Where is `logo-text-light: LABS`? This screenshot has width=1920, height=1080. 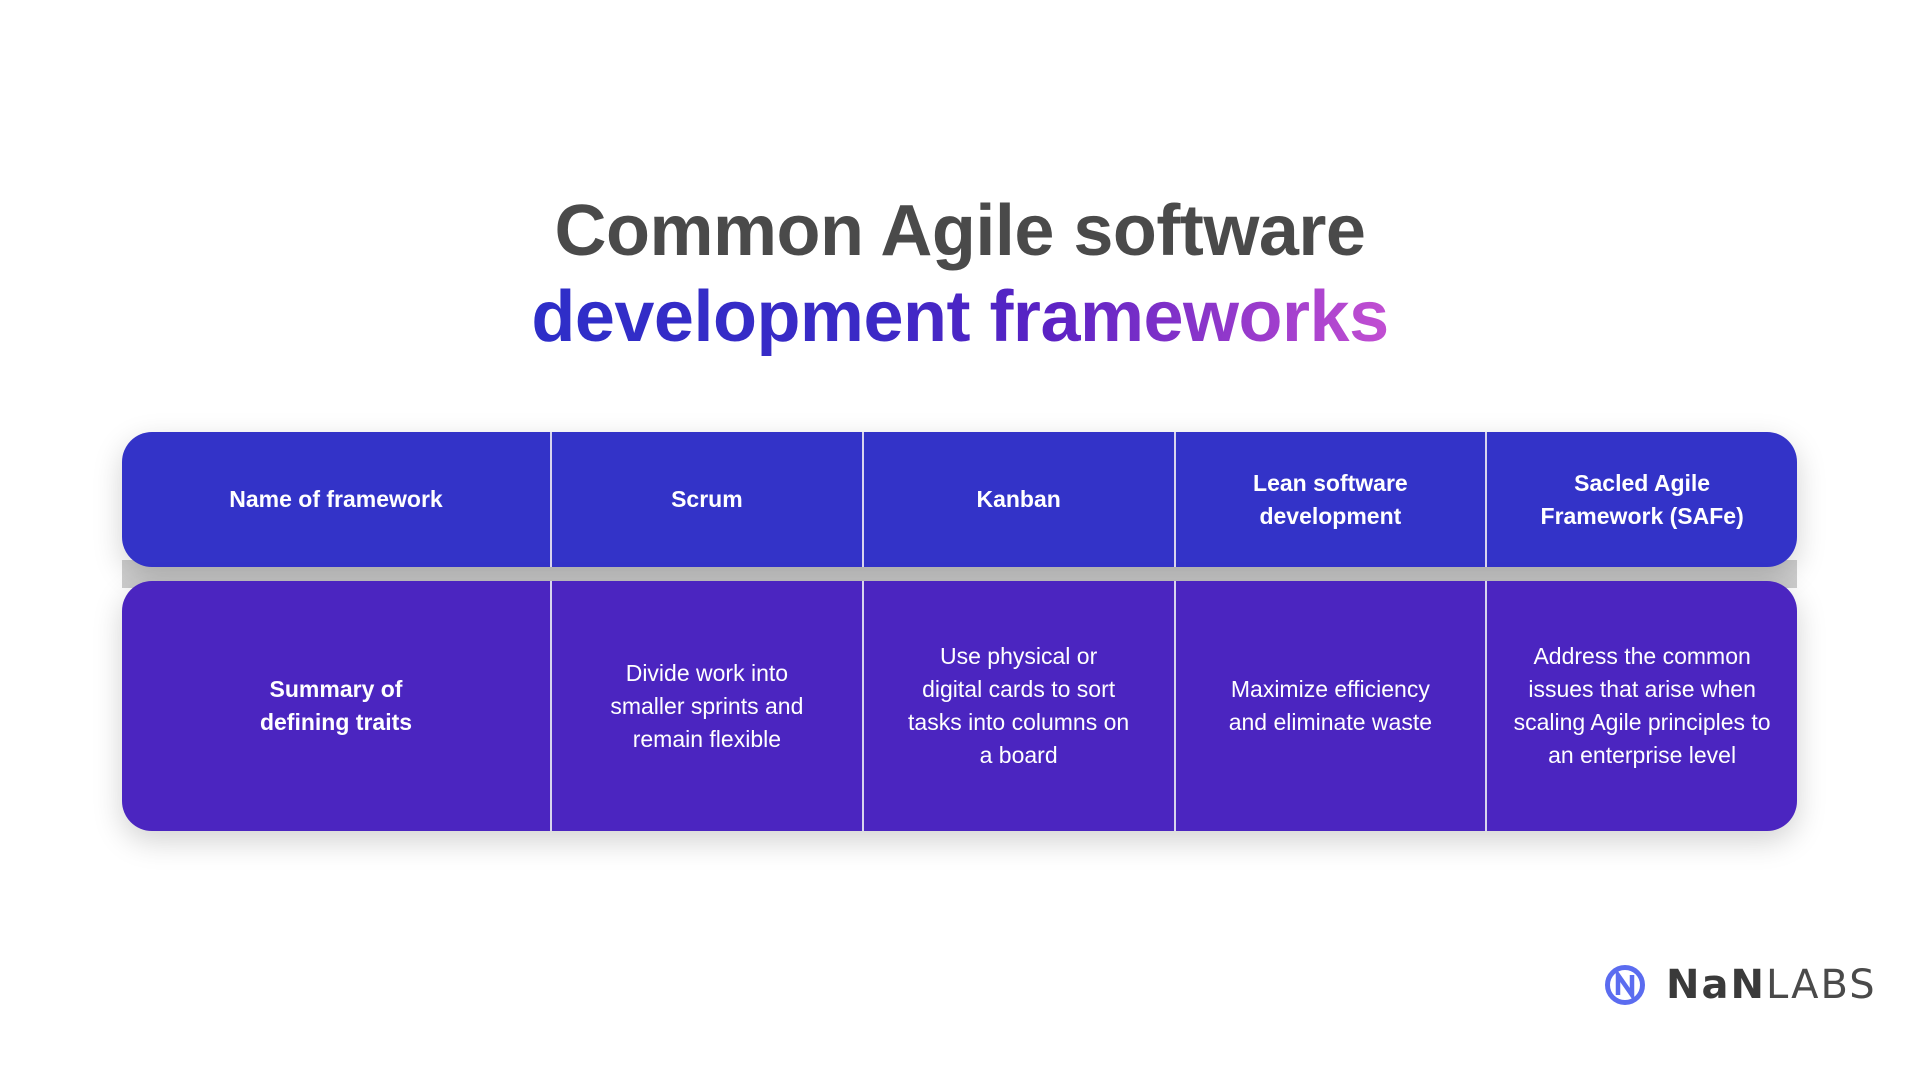
logo-text-light: LABS is located at coordinates (1821, 985).